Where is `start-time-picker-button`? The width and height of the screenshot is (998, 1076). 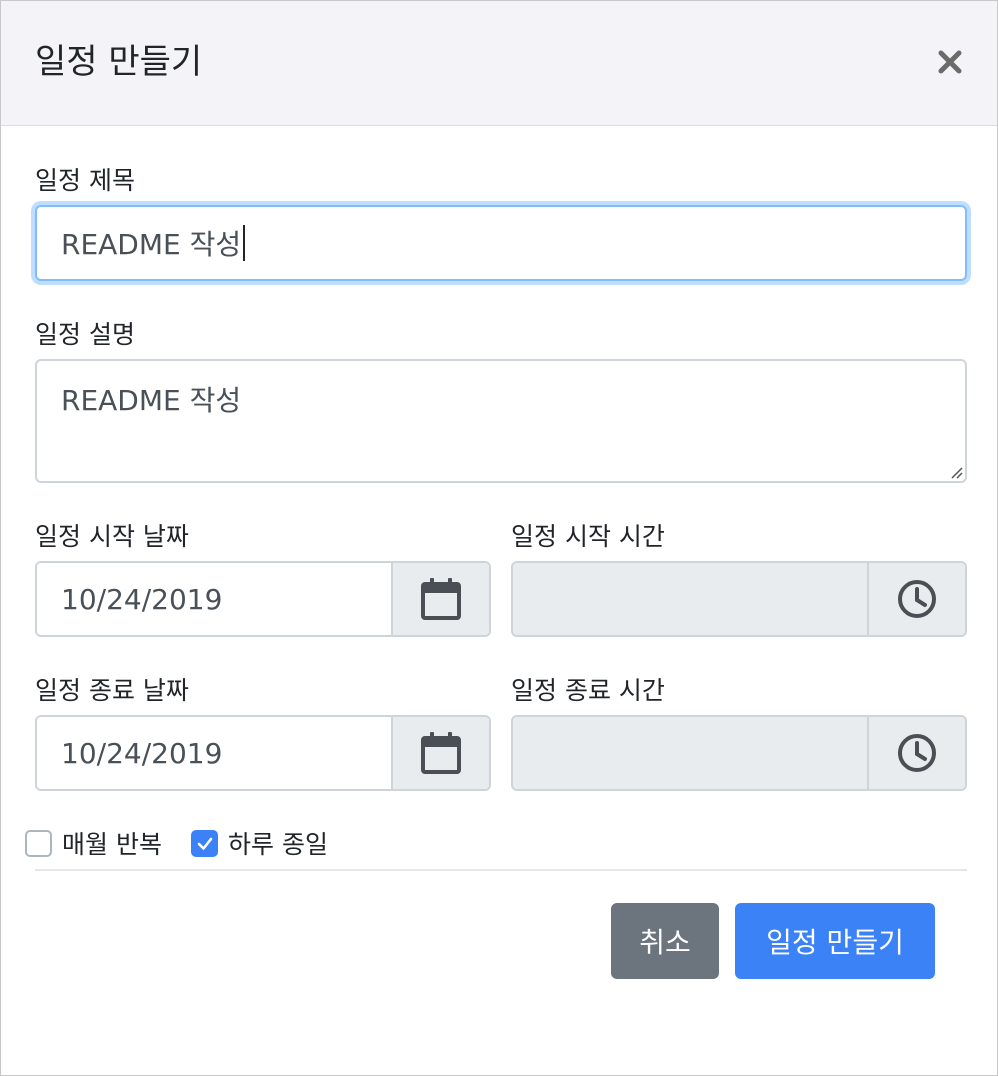 start-time-picker-button is located at coordinates (916, 599).